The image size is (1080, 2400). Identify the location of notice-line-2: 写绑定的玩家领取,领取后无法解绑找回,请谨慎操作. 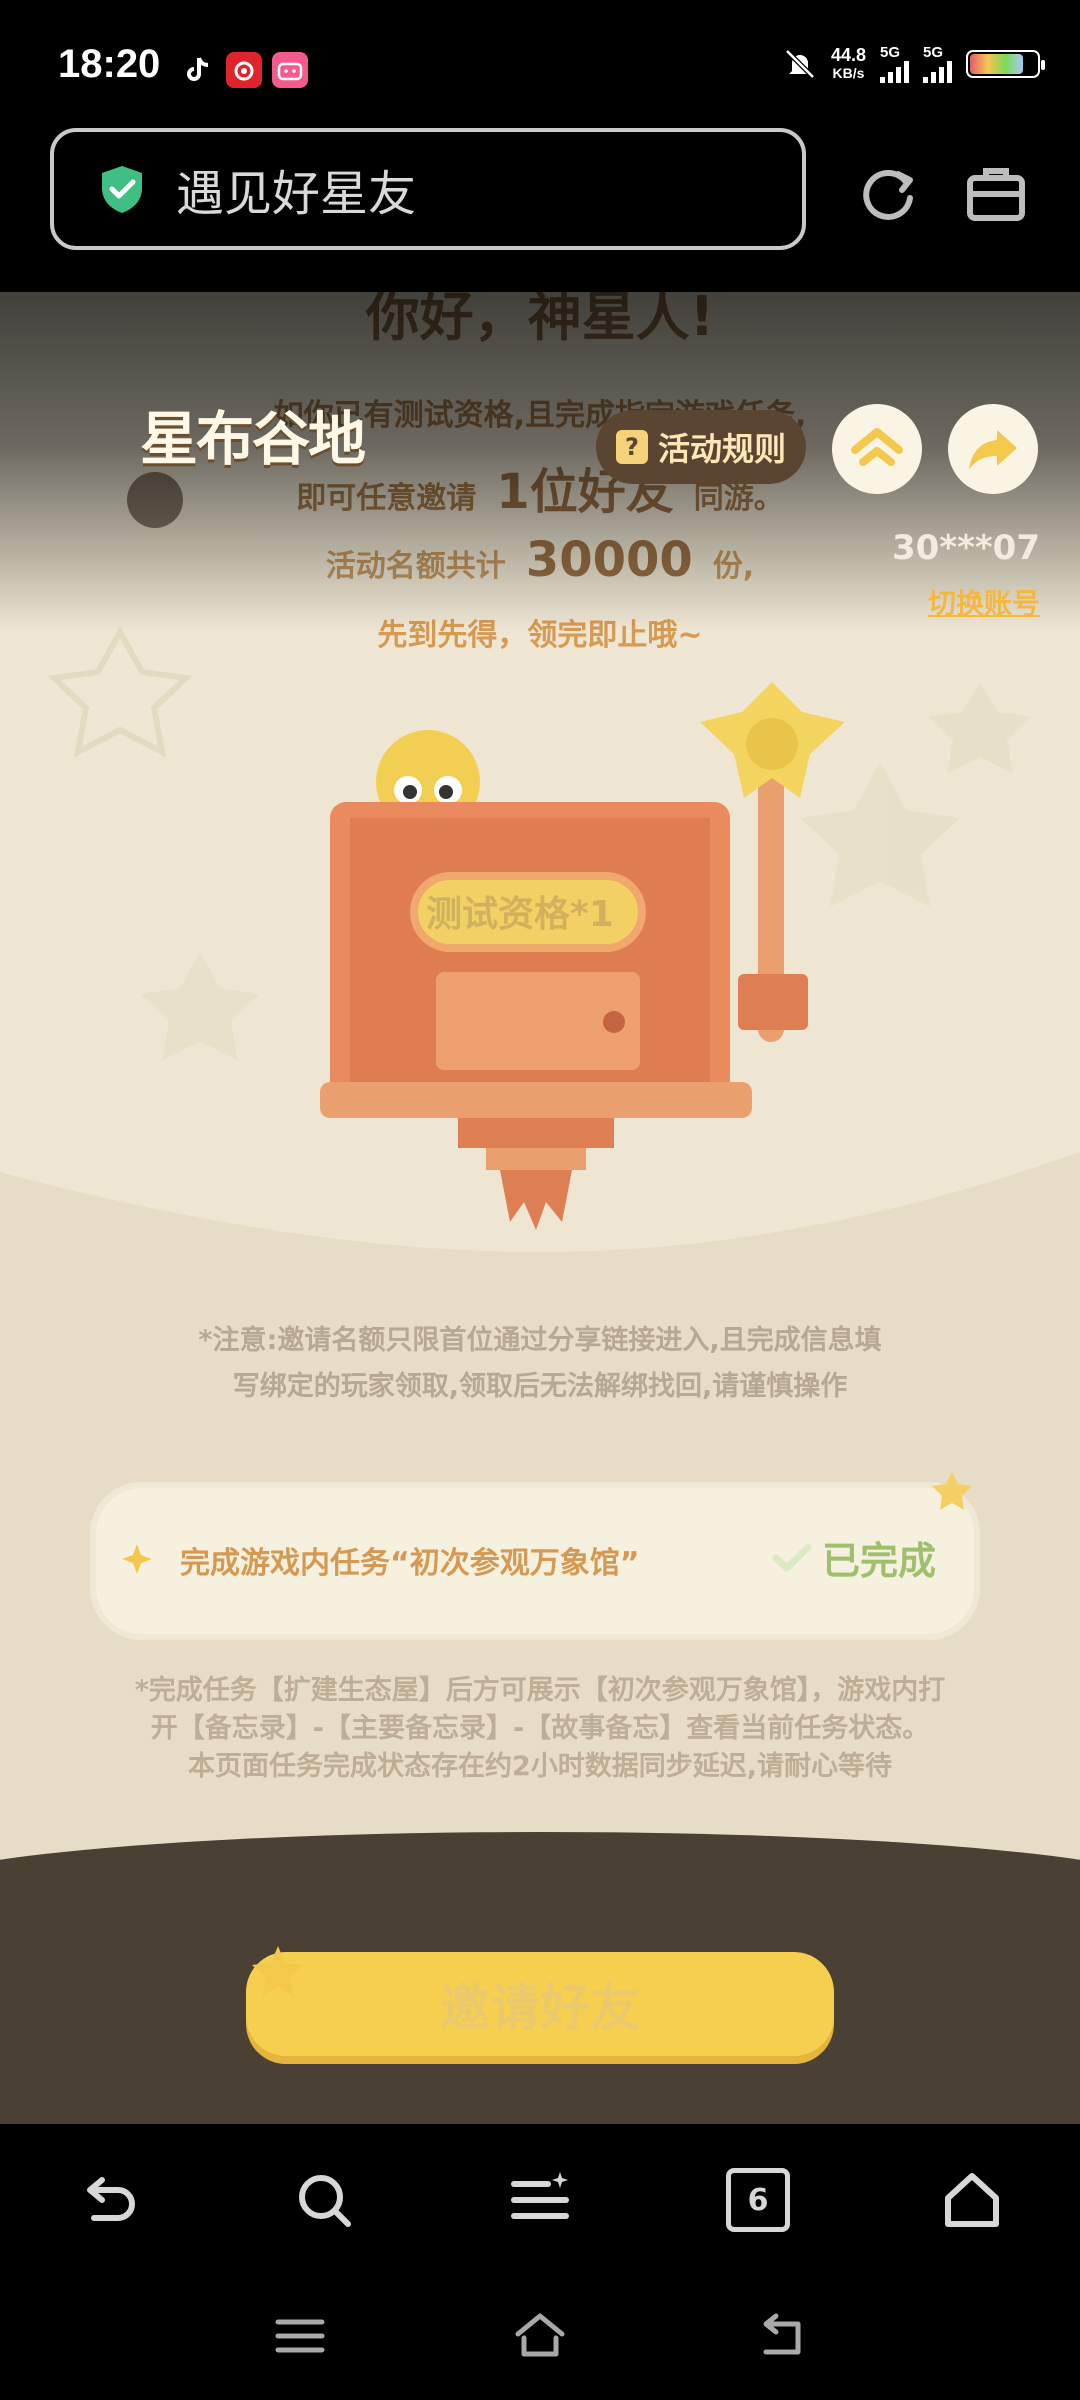
(540, 1386).